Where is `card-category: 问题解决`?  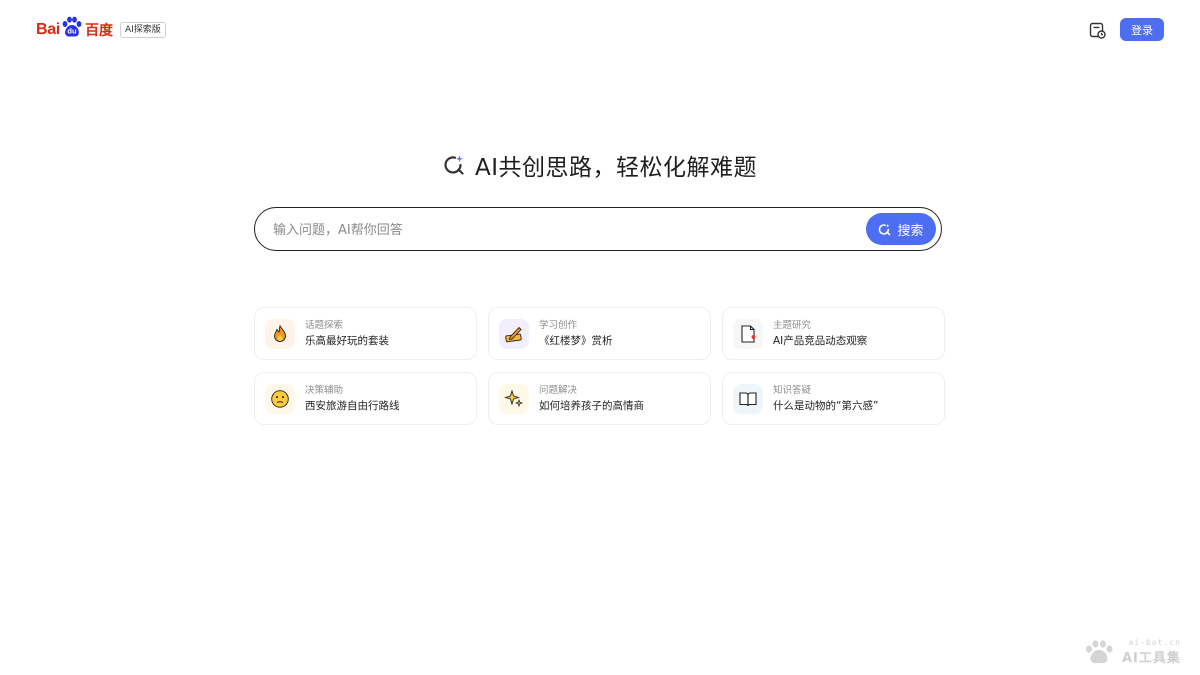 card-category: 问题解决 is located at coordinates (558, 390).